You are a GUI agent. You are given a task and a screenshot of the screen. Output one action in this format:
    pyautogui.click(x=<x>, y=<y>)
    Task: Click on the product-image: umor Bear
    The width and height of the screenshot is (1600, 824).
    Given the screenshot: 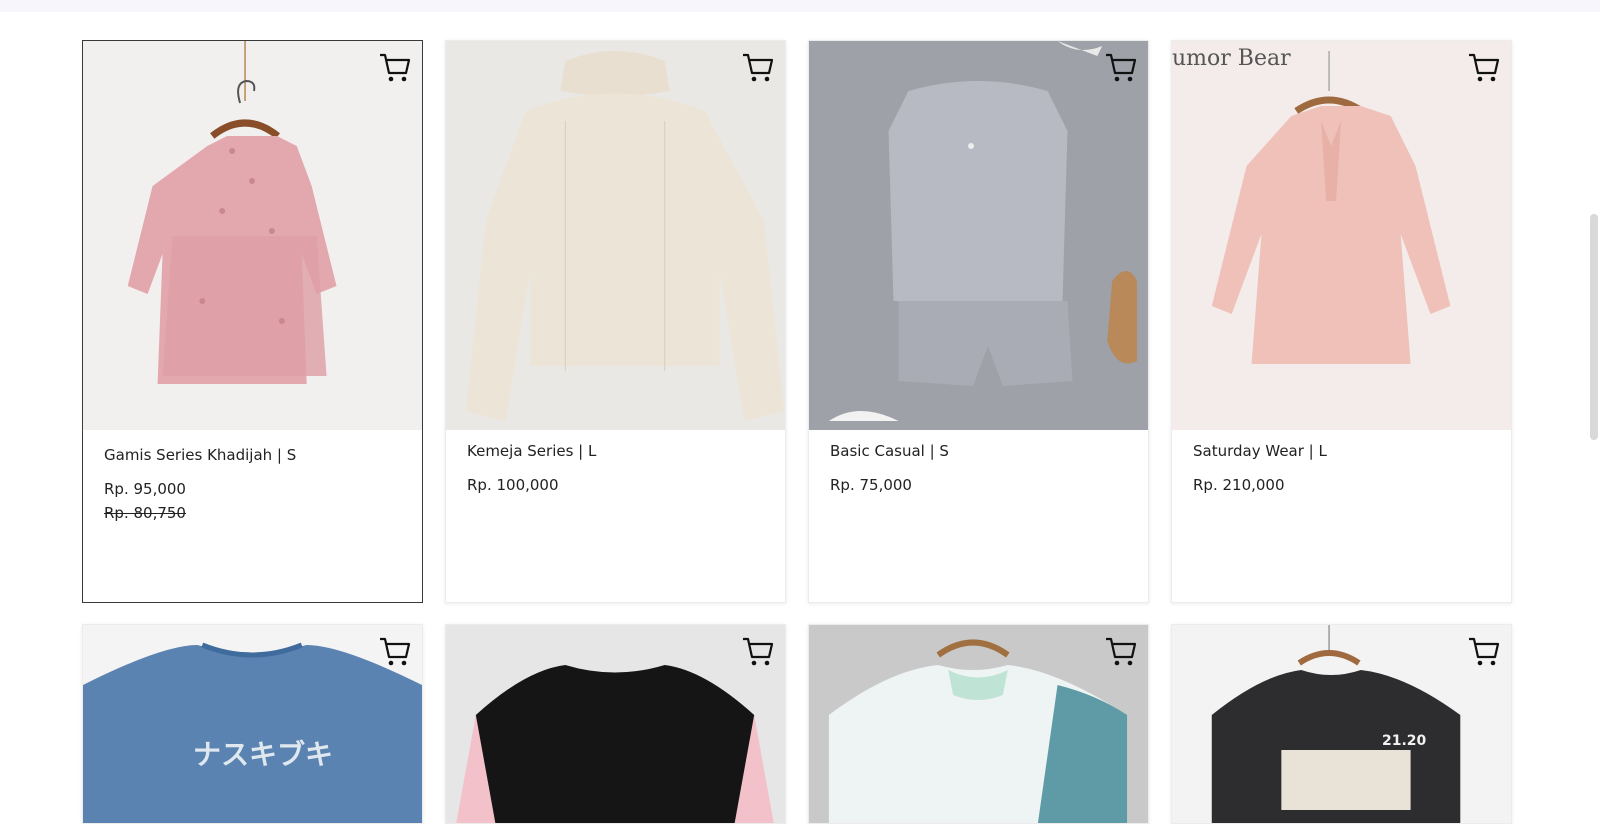 What is the action you would take?
    pyautogui.click(x=1341, y=235)
    